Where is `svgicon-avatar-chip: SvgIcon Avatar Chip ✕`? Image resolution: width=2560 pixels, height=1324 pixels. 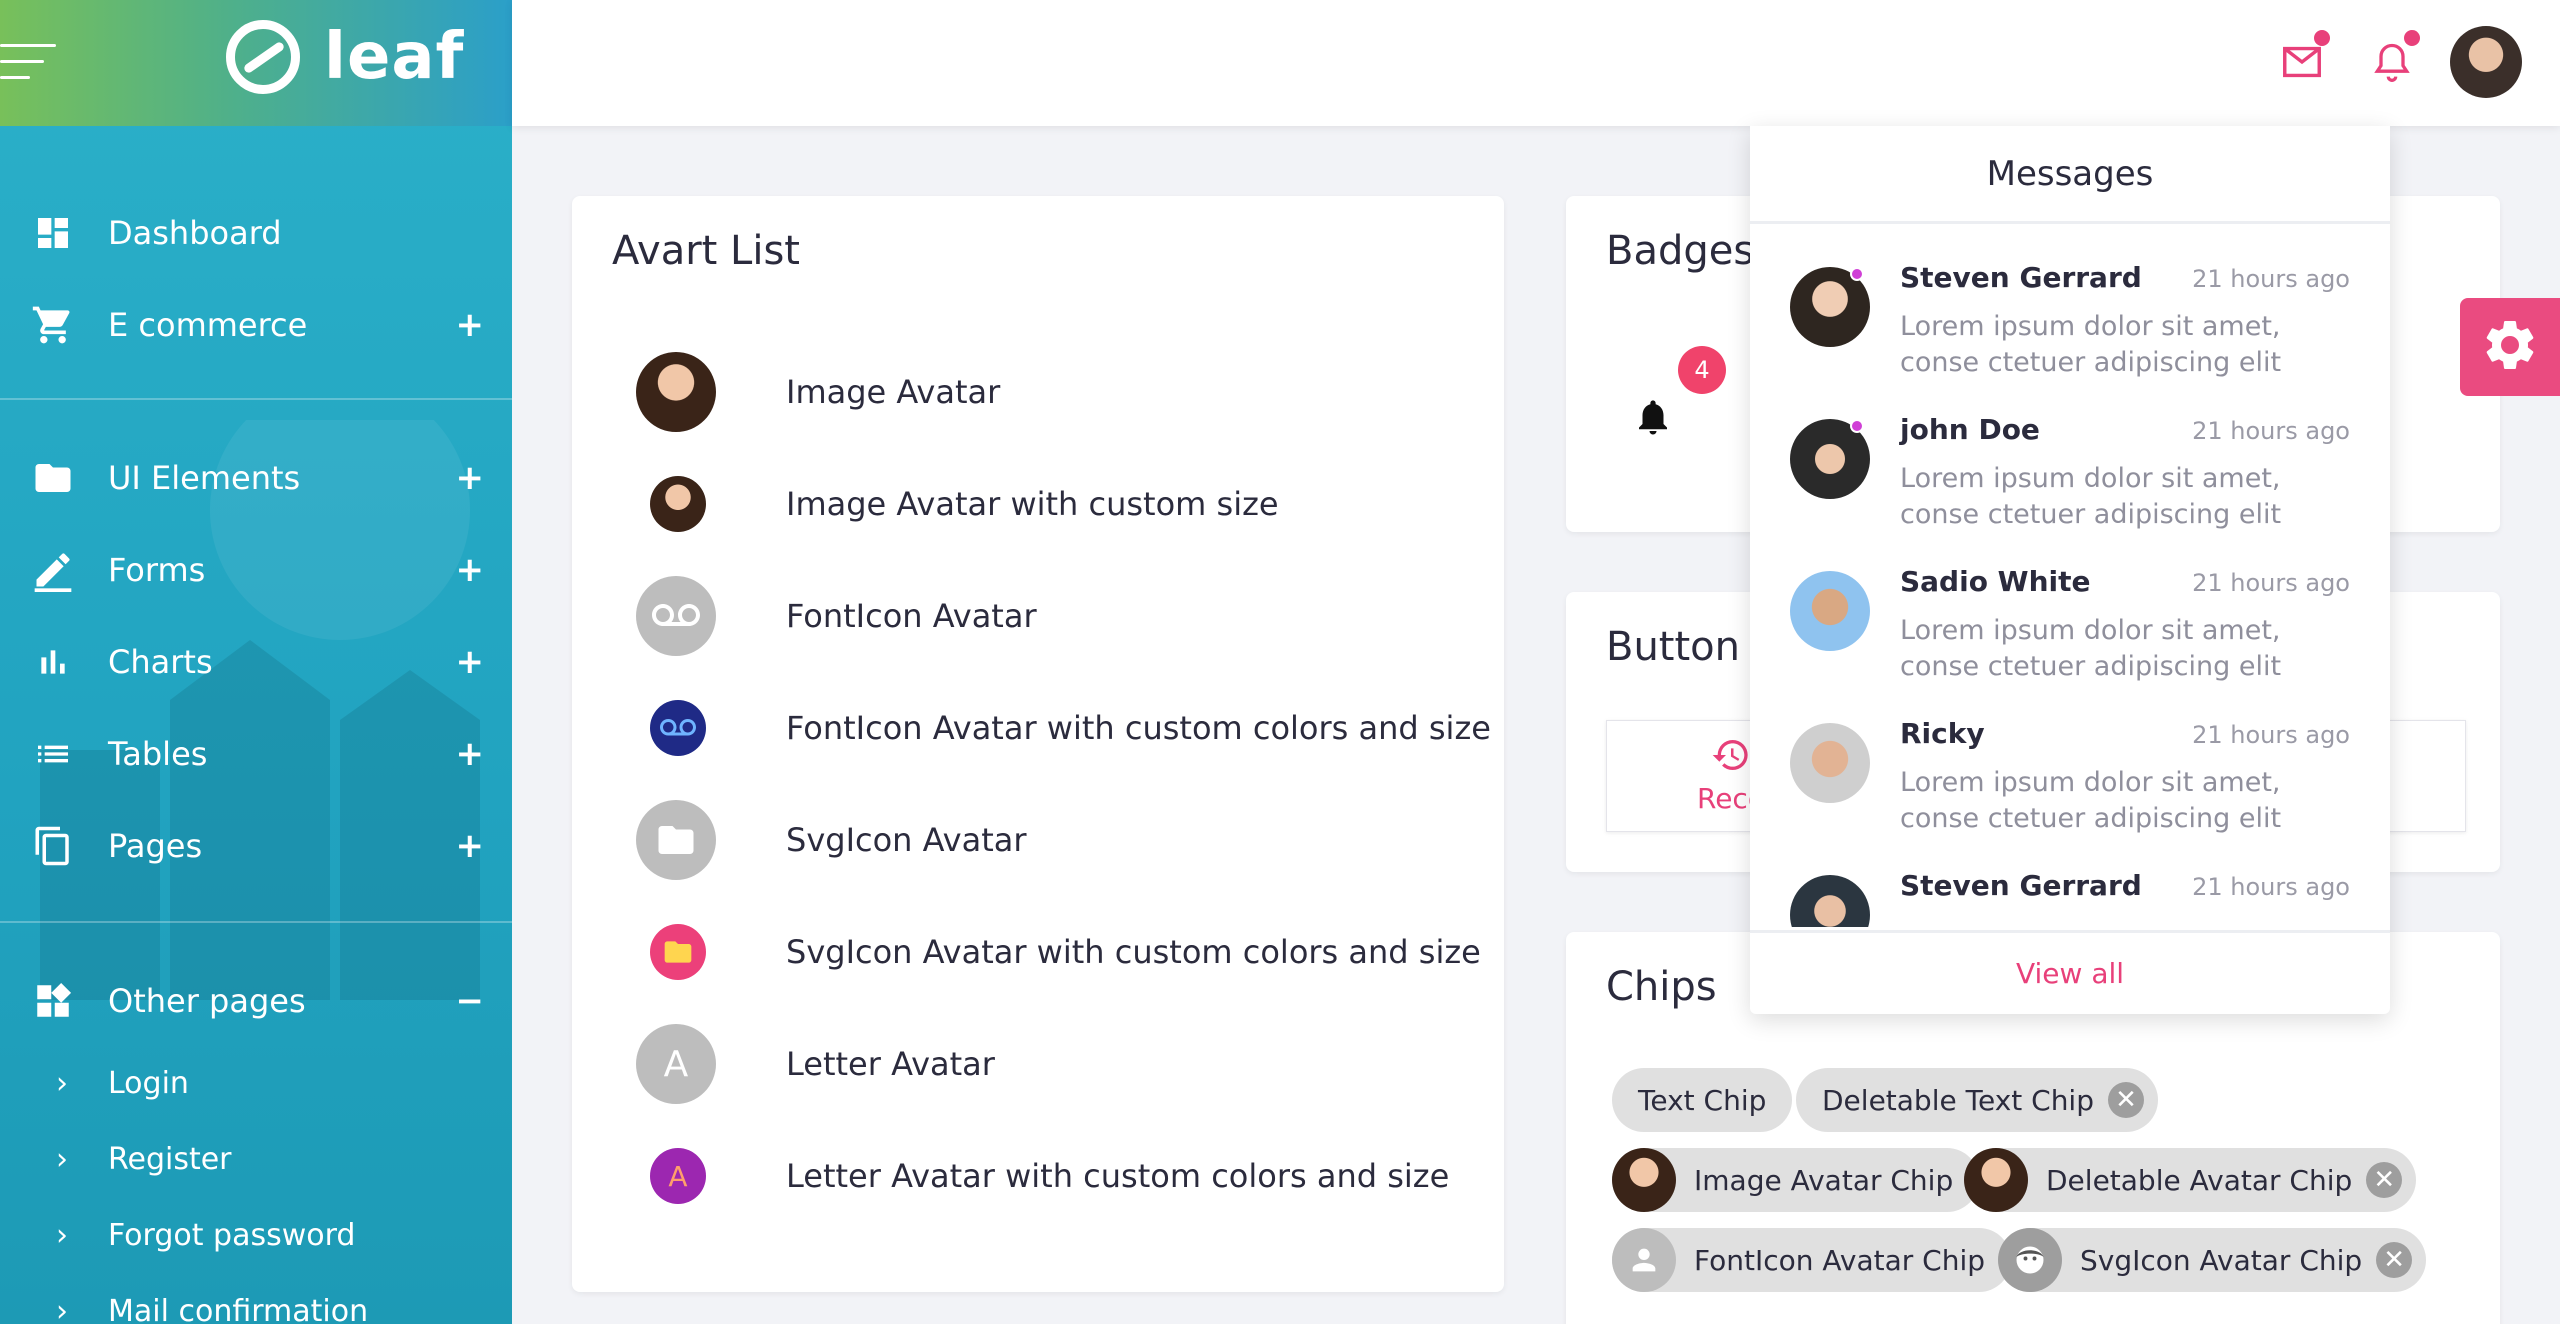
svgicon-avatar-chip: SvgIcon Avatar Chip ✕ is located at coordinates (2212, 1260).